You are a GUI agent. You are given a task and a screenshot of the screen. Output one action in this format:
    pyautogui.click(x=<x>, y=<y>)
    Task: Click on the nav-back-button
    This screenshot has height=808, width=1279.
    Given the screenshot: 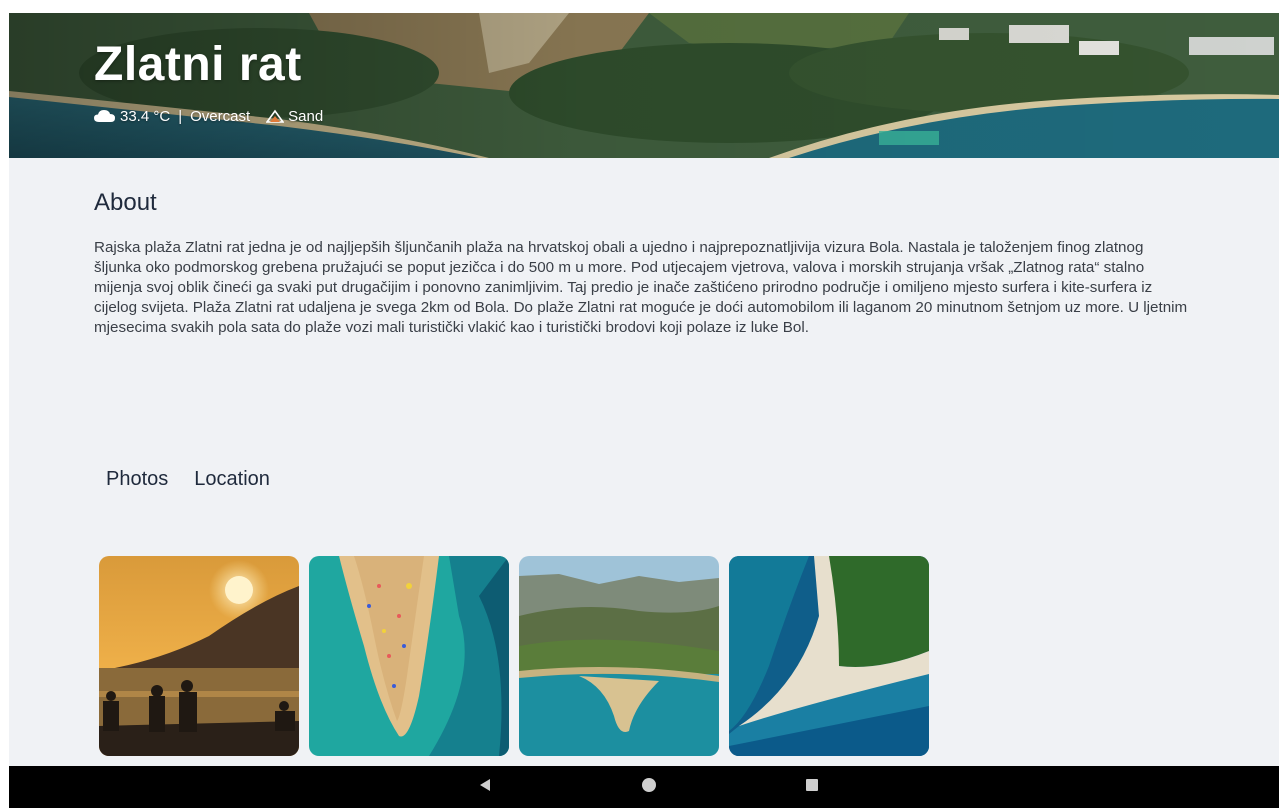 What is the action you would take?
    pyautogui.click(x=485, y=787)
    